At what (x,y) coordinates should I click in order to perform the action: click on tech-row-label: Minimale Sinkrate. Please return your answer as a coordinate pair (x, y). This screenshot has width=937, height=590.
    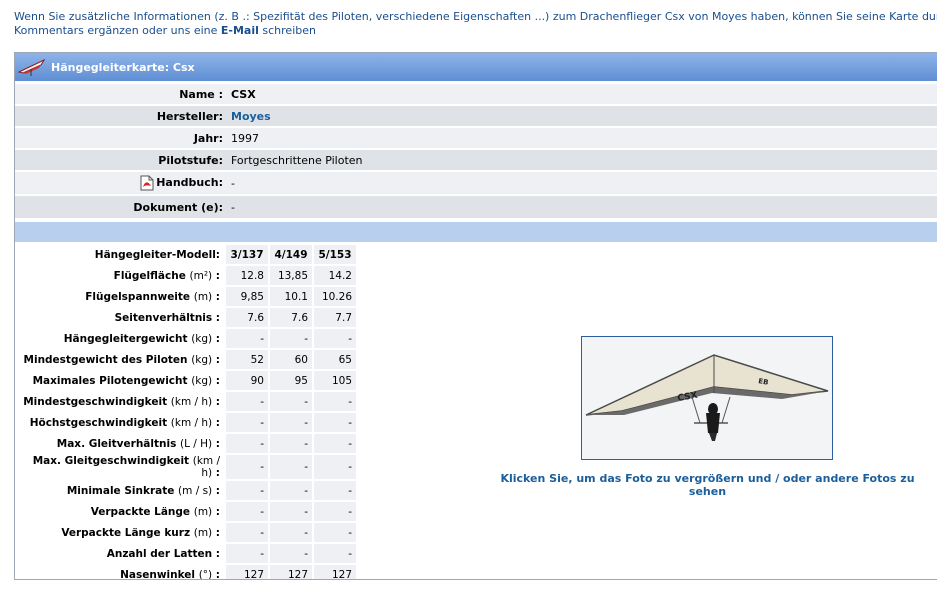
    Looking at the image, I should click on (120, 490).